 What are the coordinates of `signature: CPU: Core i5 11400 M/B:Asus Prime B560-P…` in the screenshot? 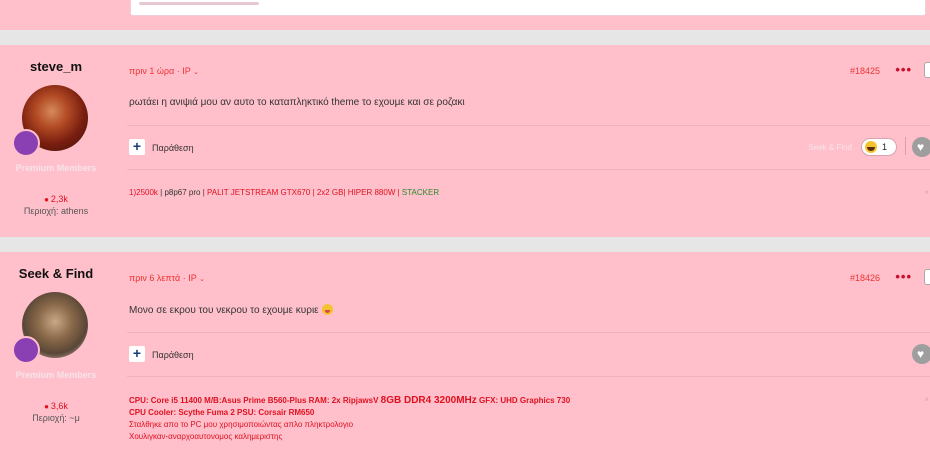 It's located at (349, 419).